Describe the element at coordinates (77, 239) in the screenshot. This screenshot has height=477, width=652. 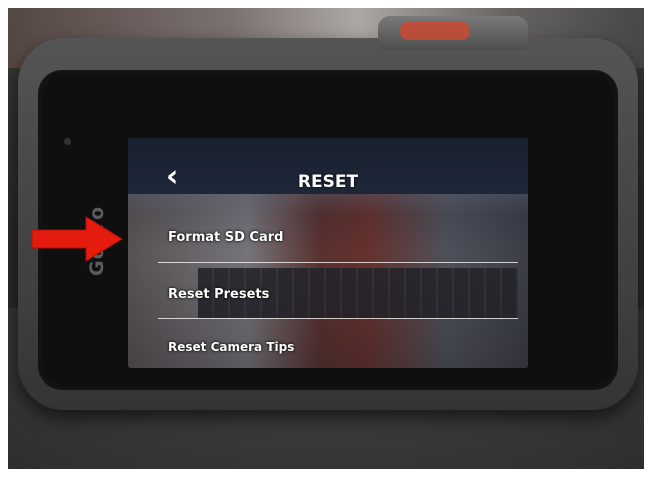
I see `red-arrow-icon` at that location.